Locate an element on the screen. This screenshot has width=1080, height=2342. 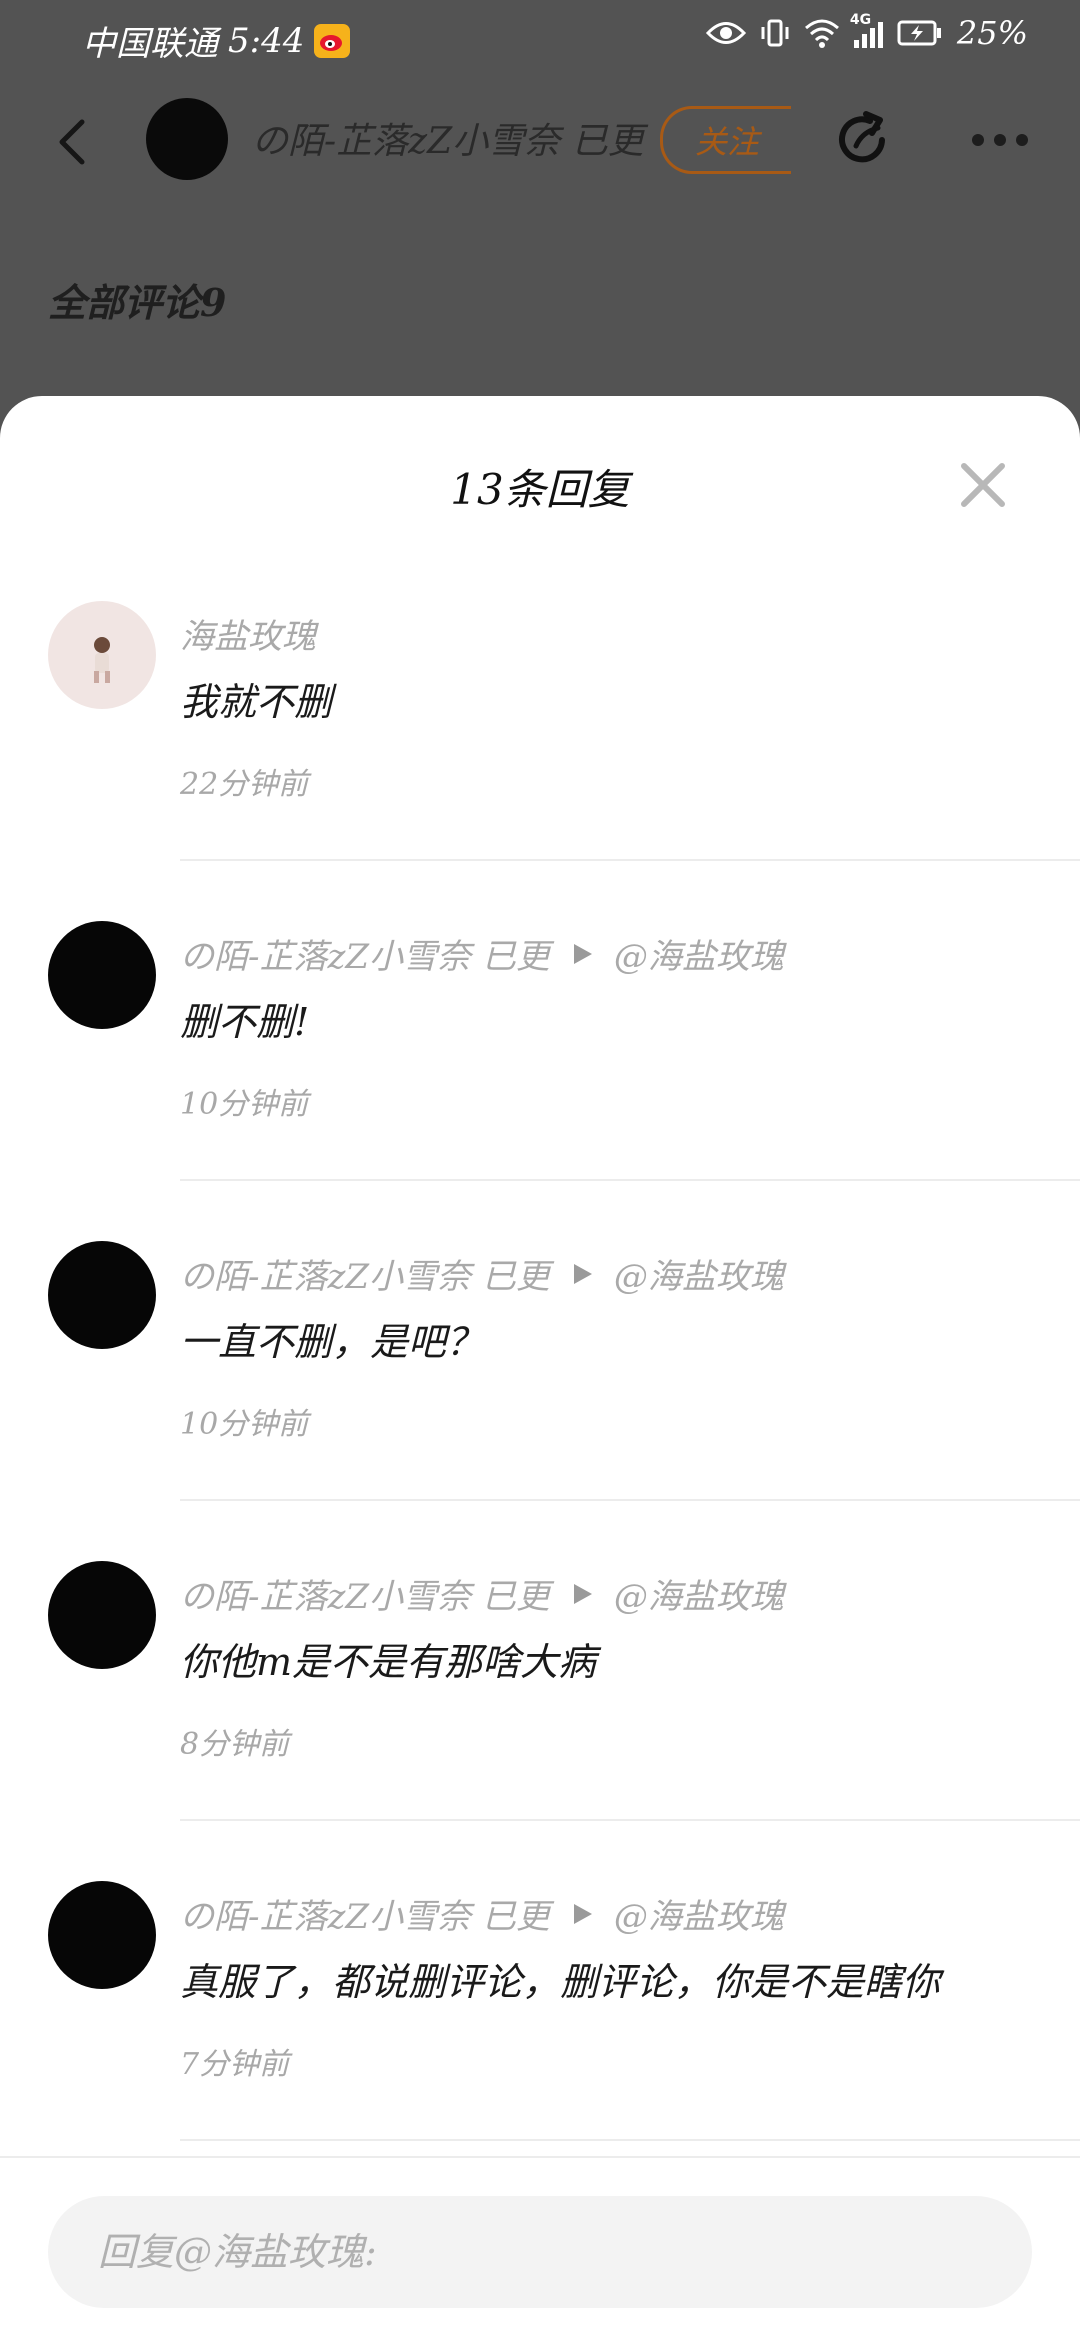
eye-icon is located at coordinates (725, 33).